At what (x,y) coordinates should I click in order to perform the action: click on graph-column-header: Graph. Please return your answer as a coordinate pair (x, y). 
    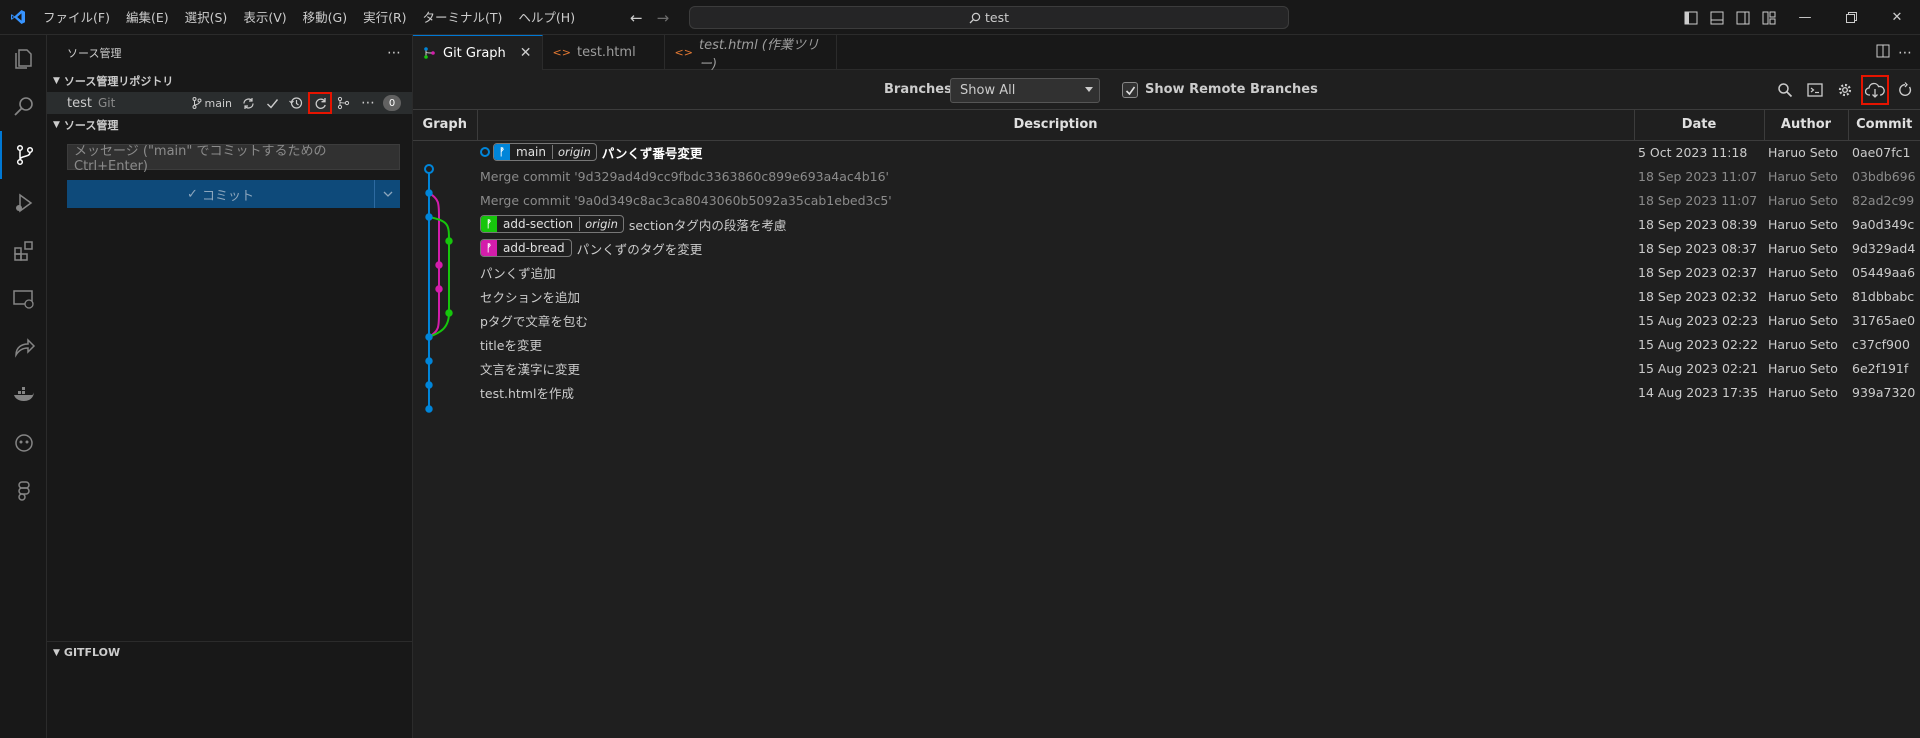
    Looking at the image, I should click on (445, 125).